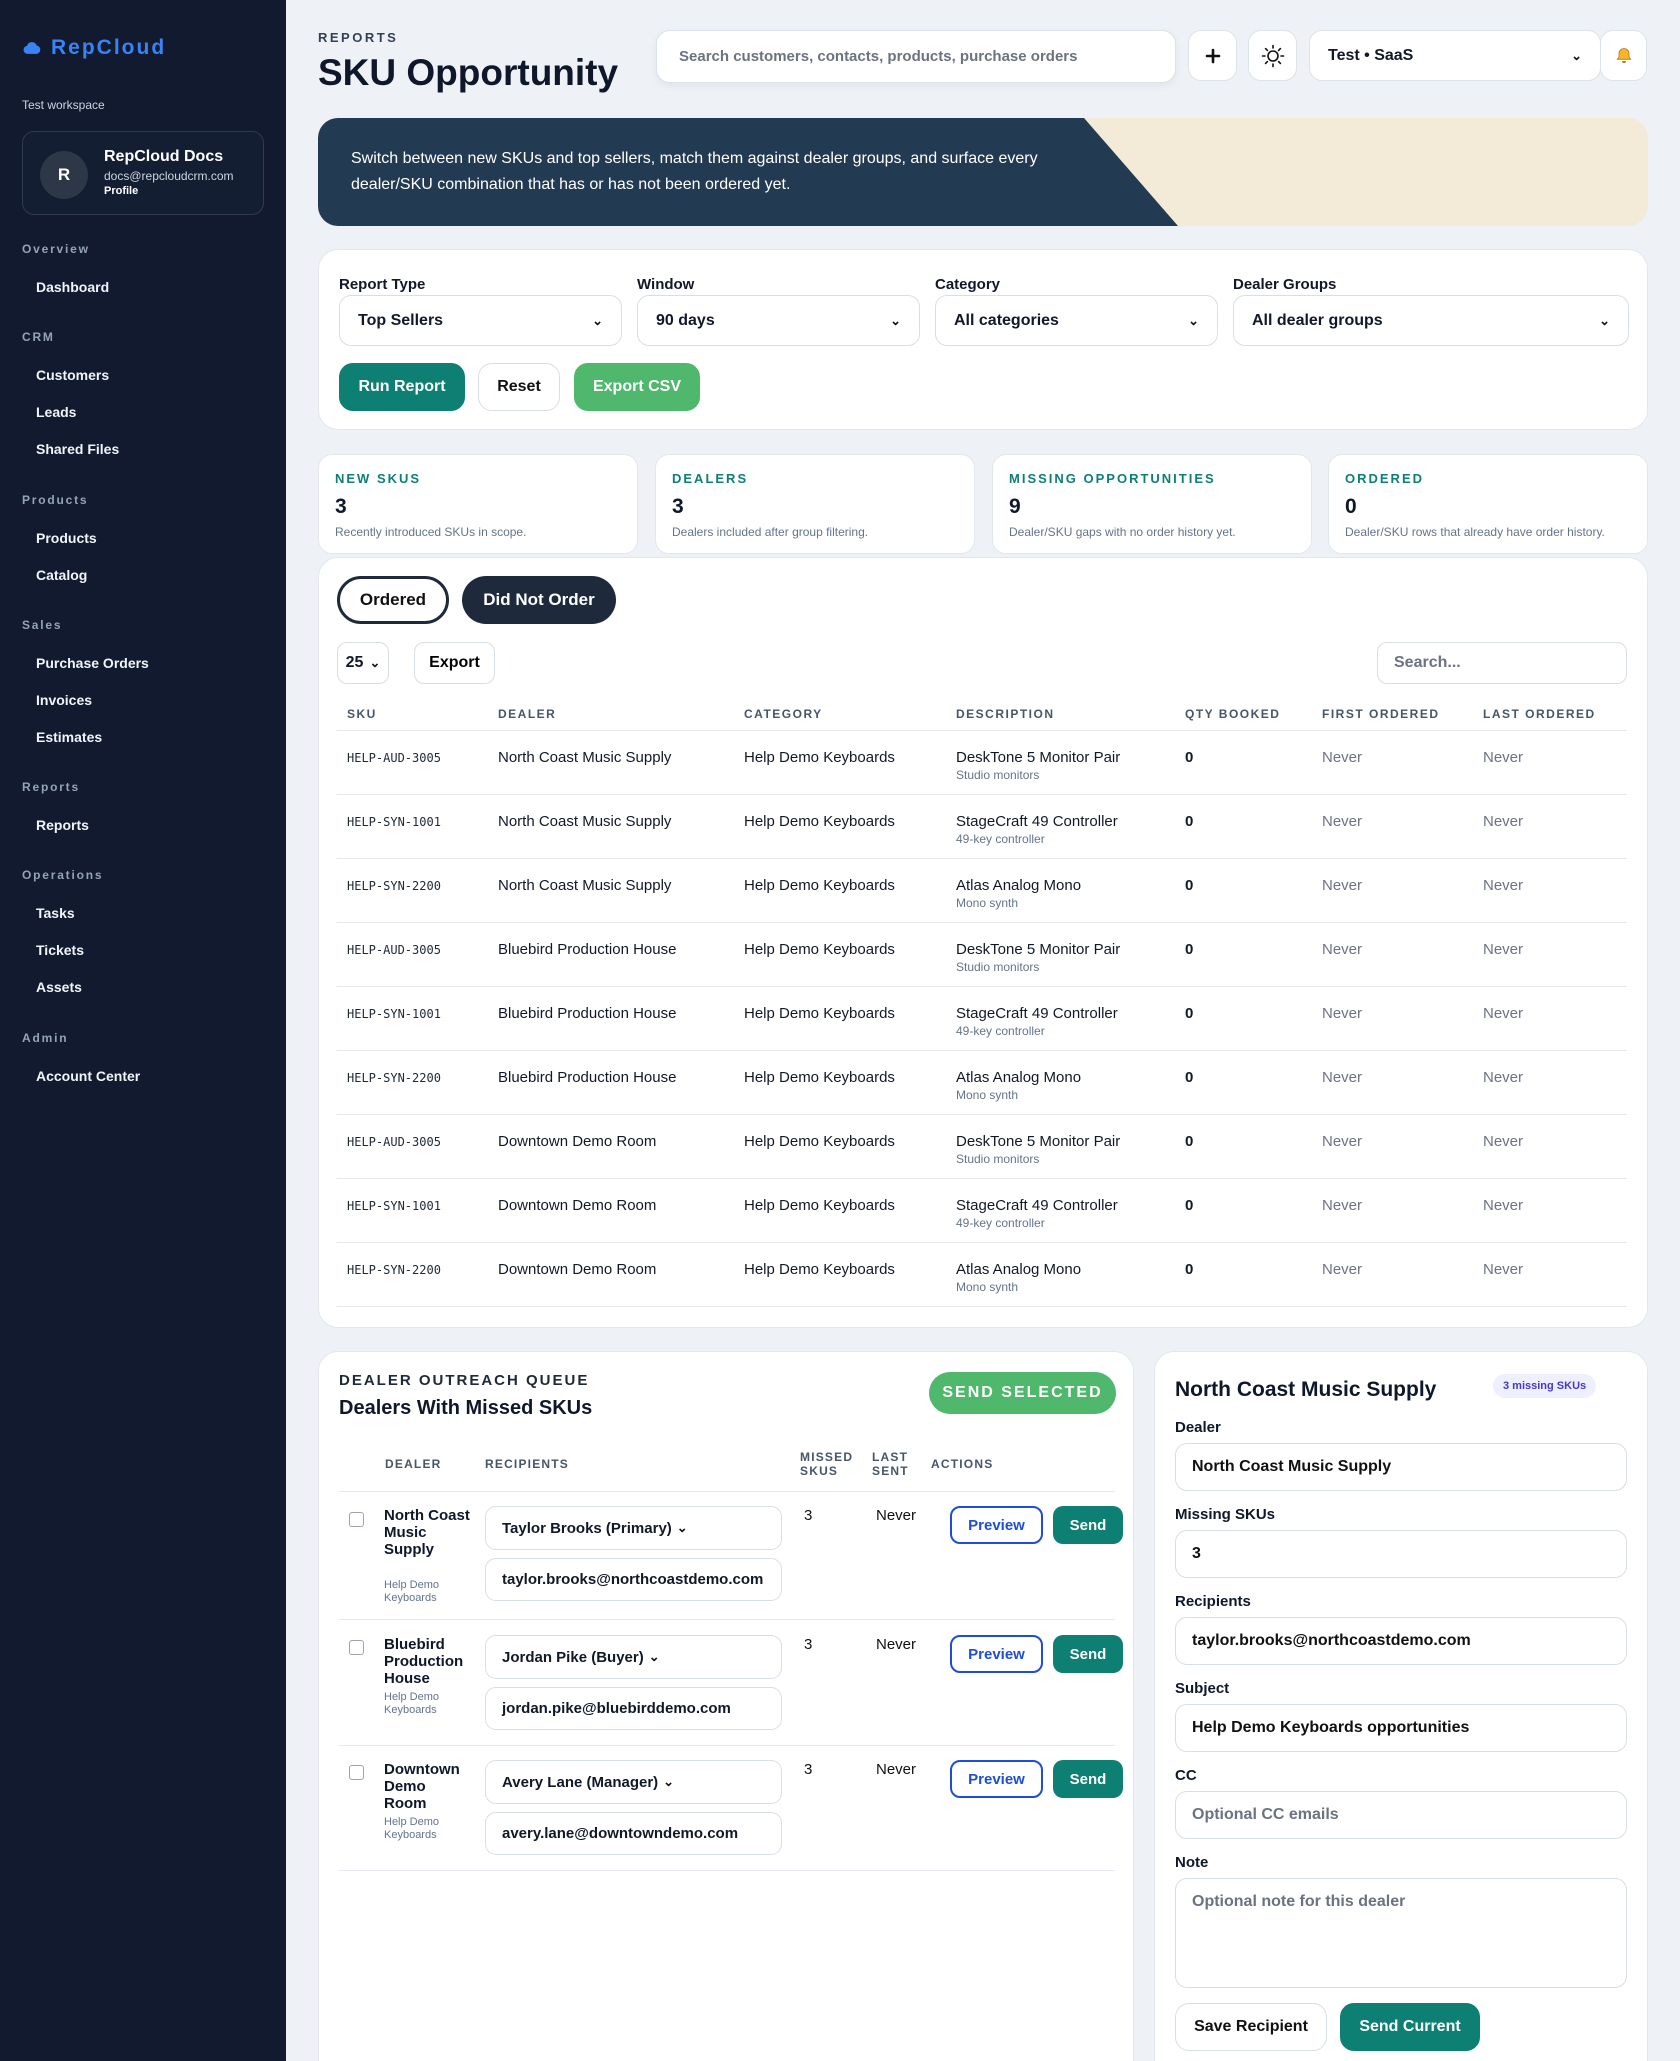 Image resolution: width=1680 pixels, height=2061 pixels. What do you see at coordinates (363, 663) in the screenshot?
I see `page-size-select: 25 ⌄` at bounding box center [363, 663].